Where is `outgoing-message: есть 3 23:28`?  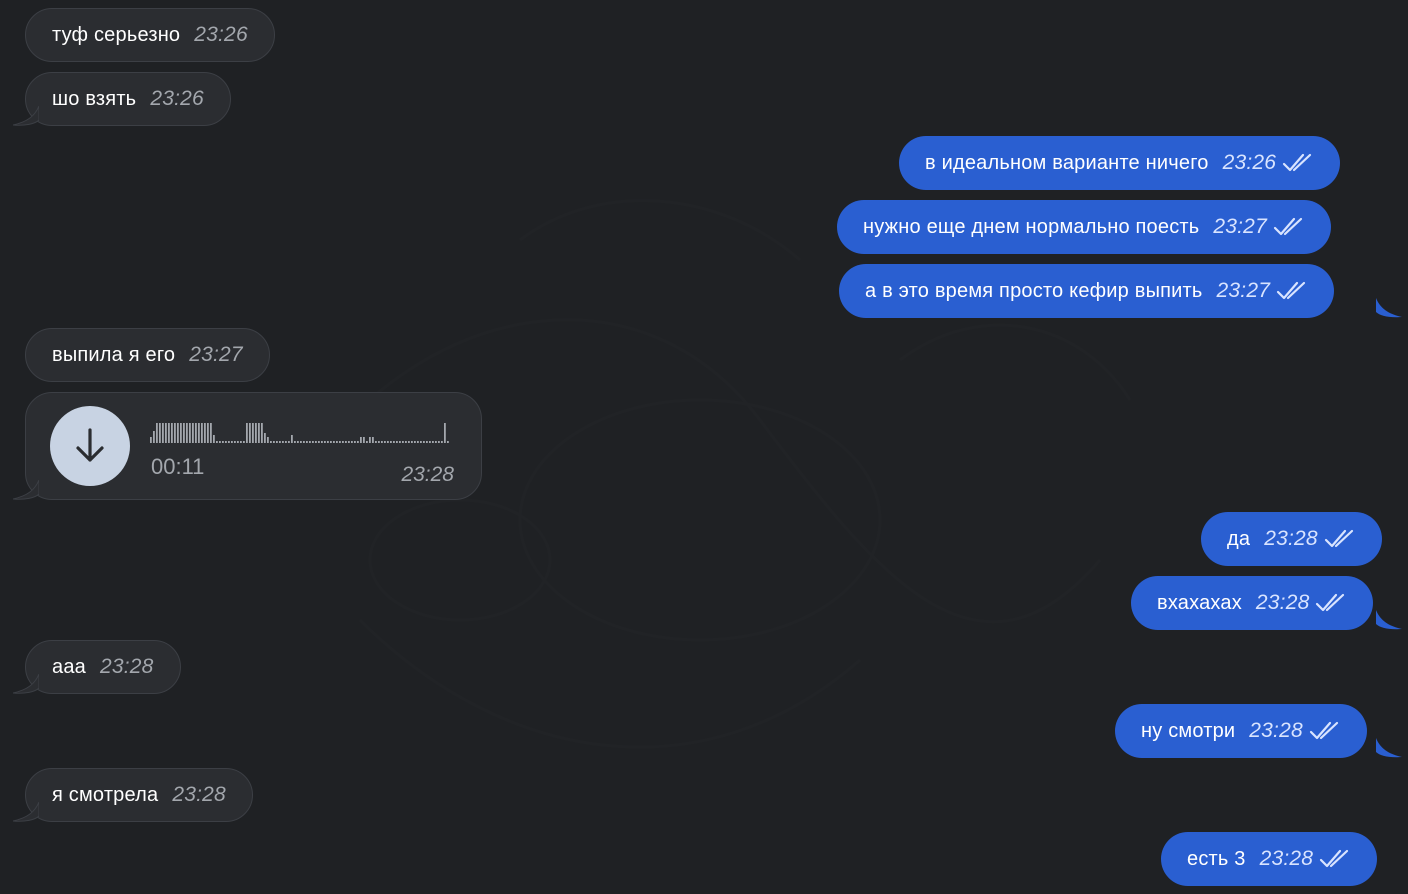
outgoing-message: есть 3 23:28 is located at coordinates (1269, 859).